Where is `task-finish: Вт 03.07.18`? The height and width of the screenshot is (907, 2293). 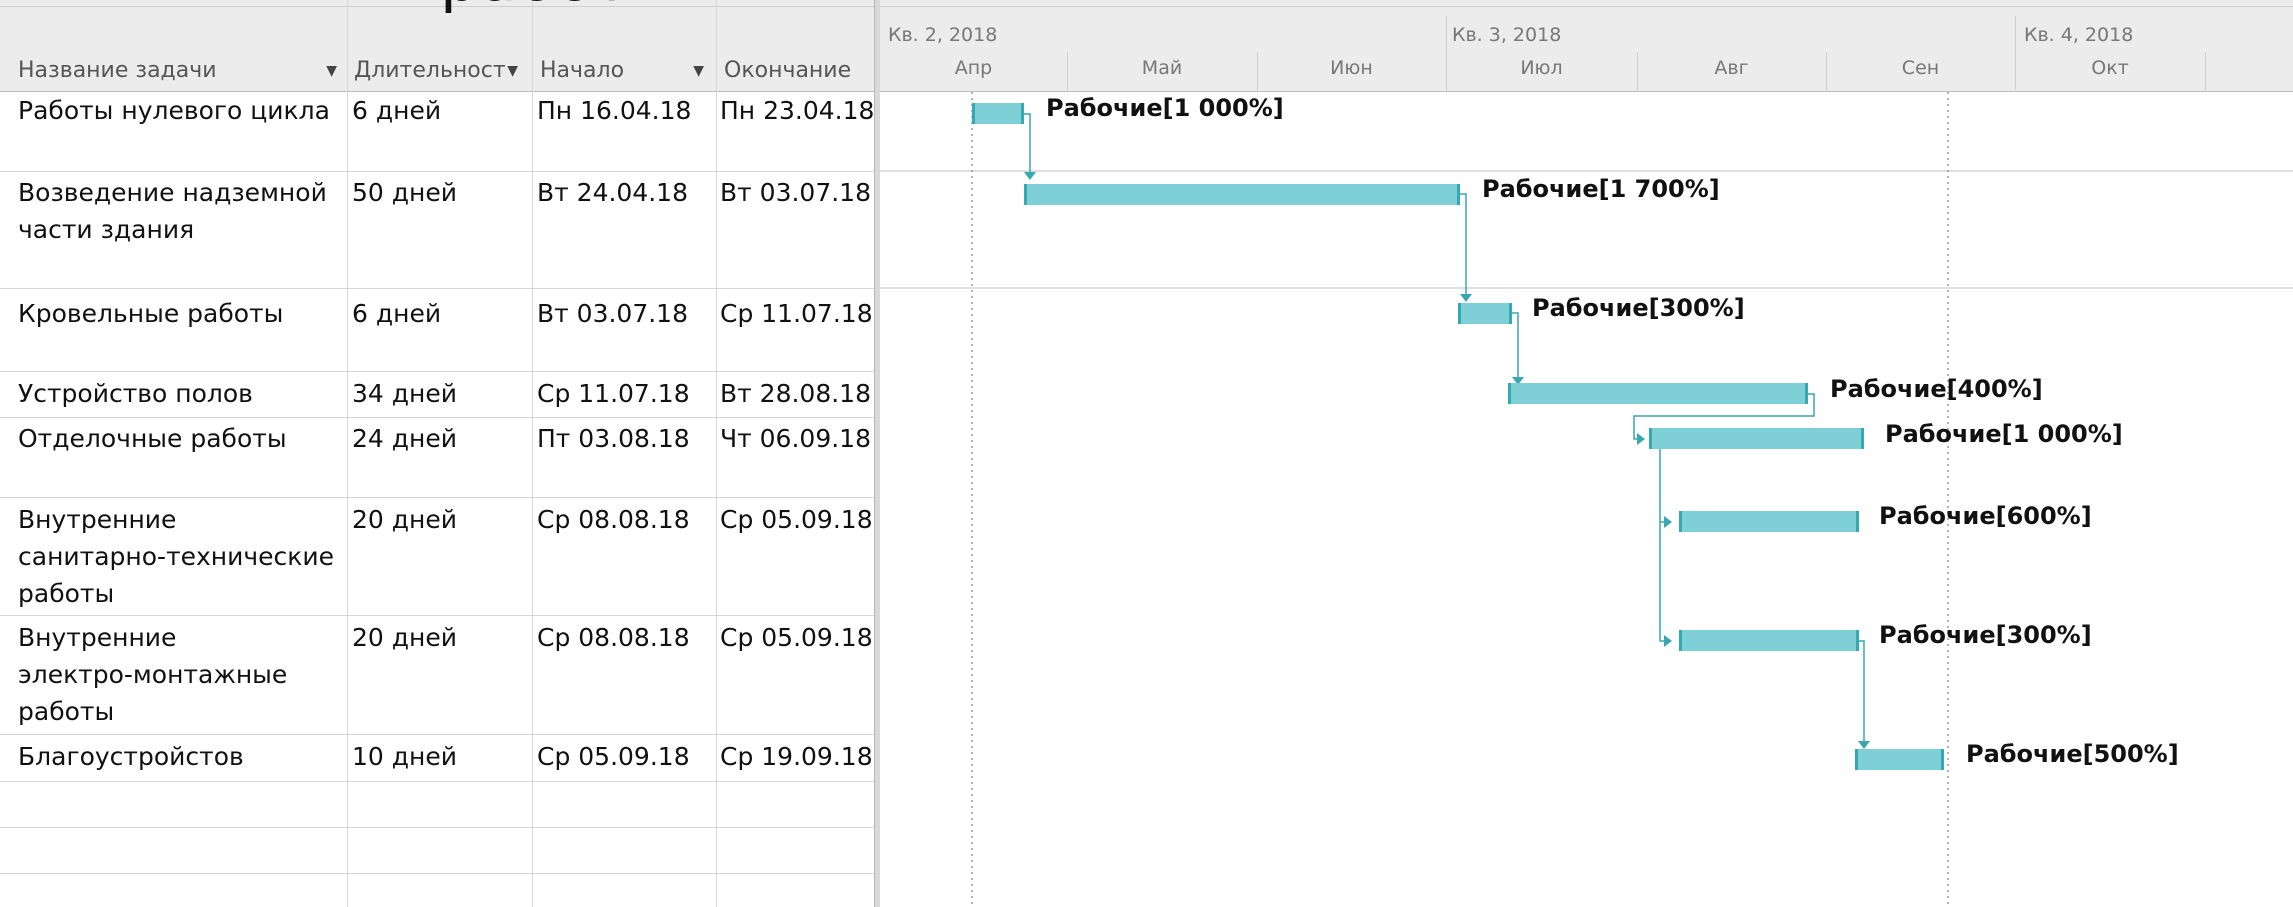 task-finish: Вт 03.07.18 is located at coordinates (795, 192).